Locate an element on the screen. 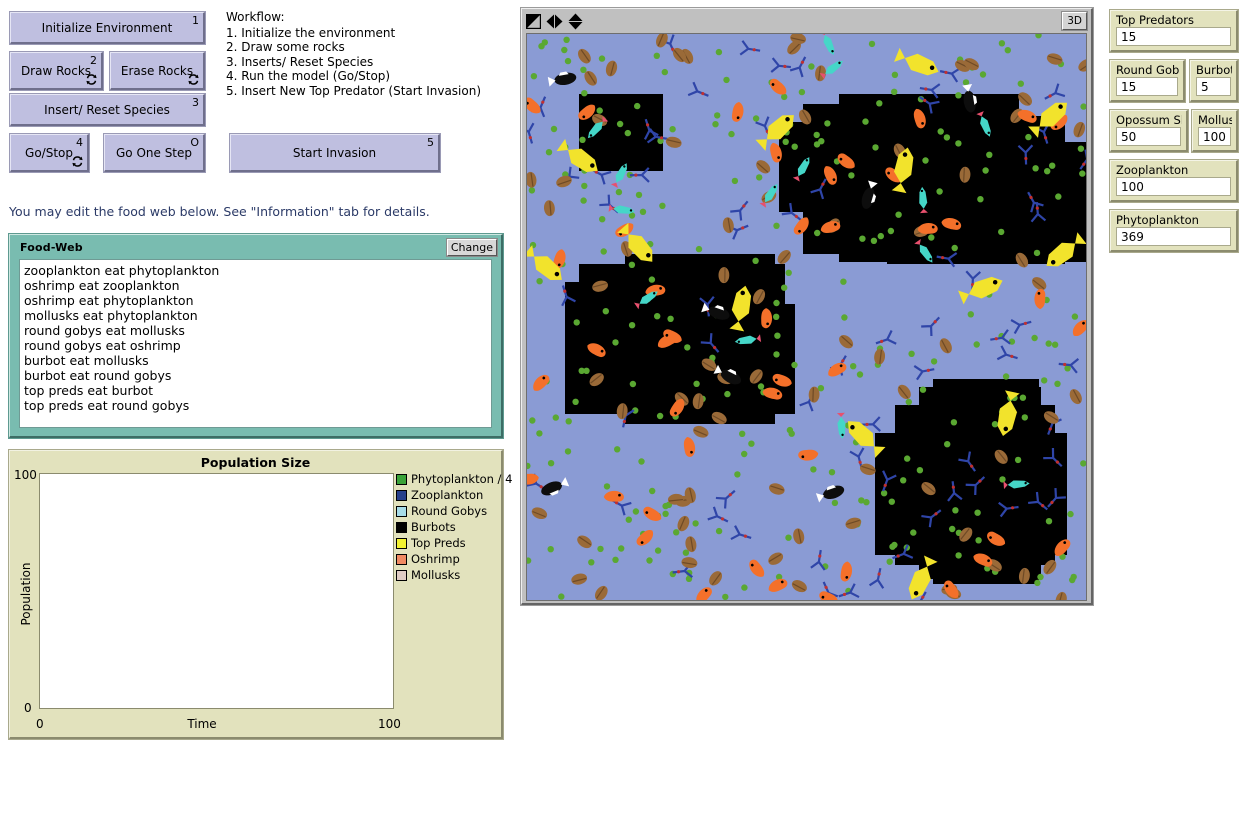 This screenshot has width=1254, height=840. button-label: Start Invasion is located at coordinates (334, 152).